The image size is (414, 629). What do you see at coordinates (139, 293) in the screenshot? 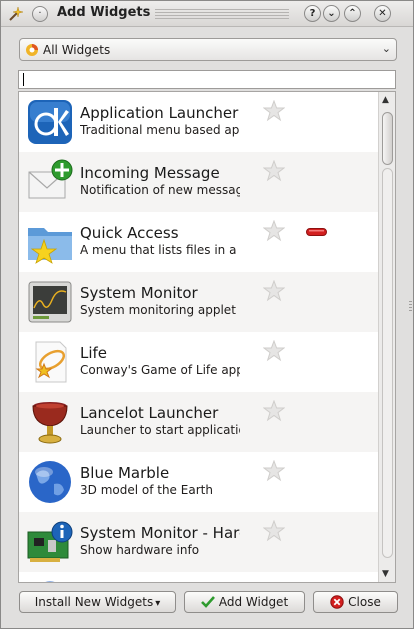
I see `widget-name: System Monitor` at bounding box center [139, 293].